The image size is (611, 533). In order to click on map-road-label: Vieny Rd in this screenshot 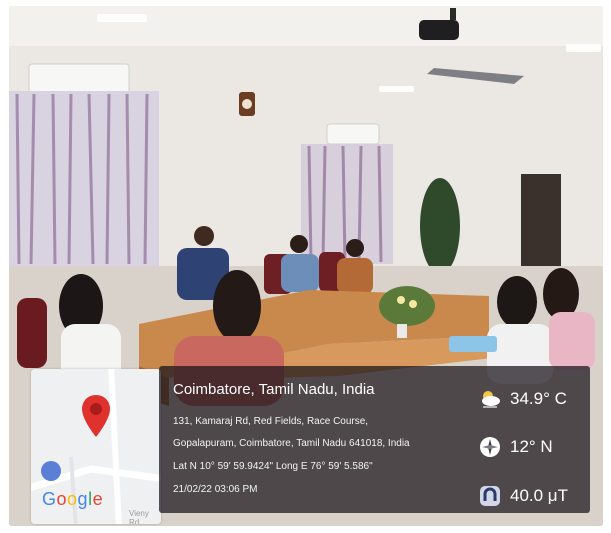, I will do `click(139, 516)`.